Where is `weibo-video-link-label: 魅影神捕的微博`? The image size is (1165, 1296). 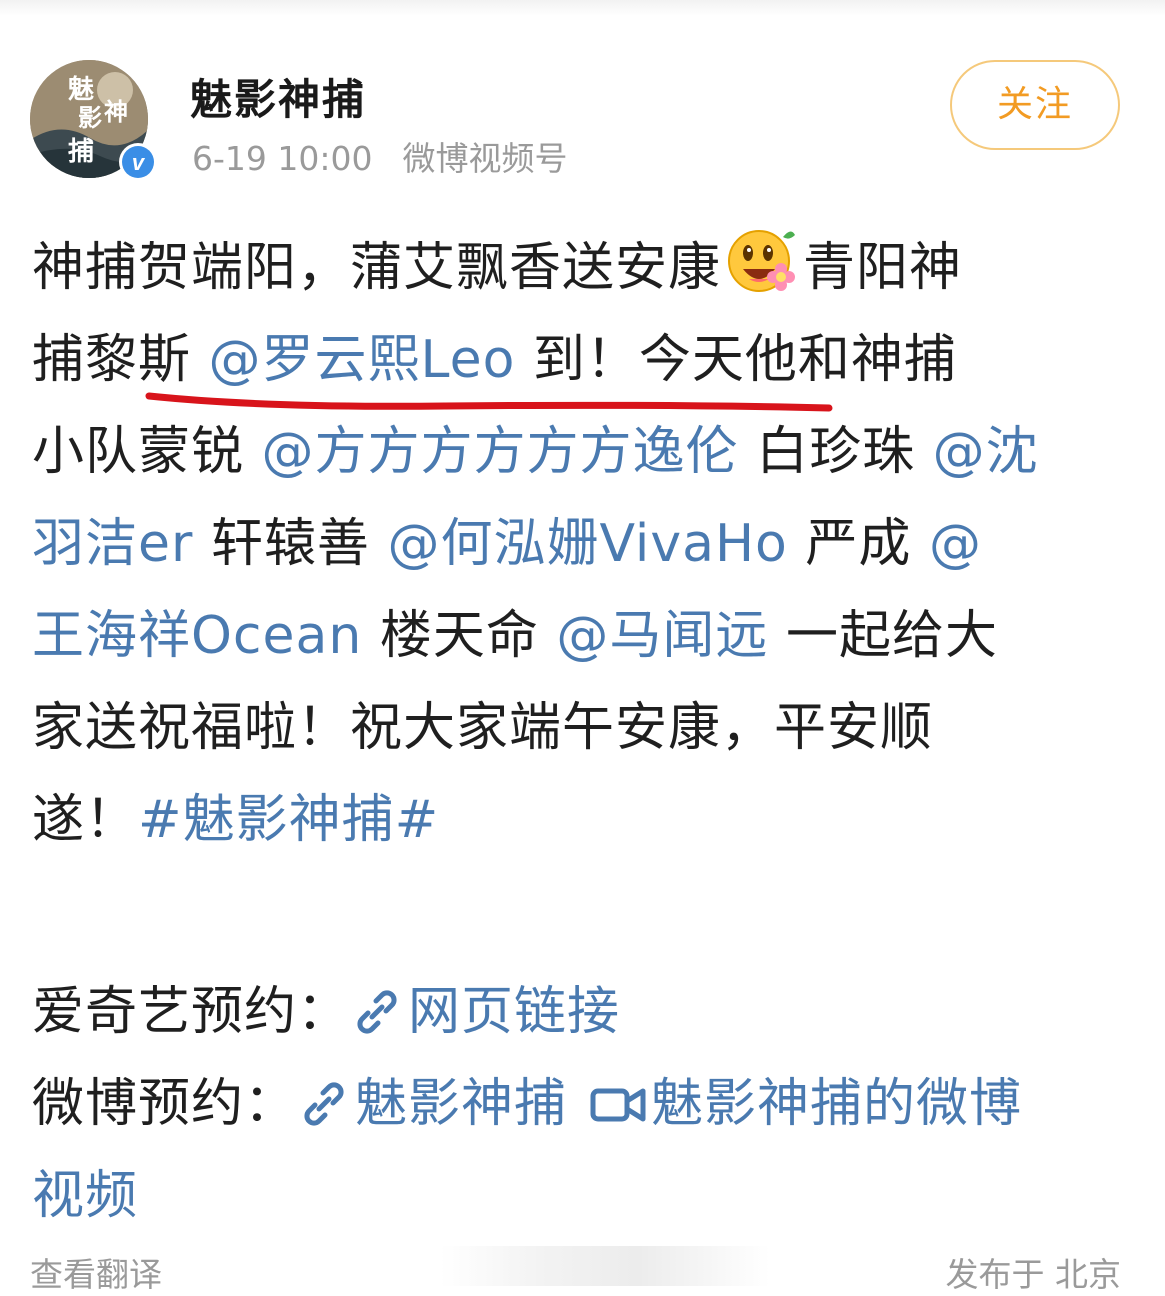
weibo-video-link-label: 魅影神捕的微博 is located at coordinates (836, 1104).